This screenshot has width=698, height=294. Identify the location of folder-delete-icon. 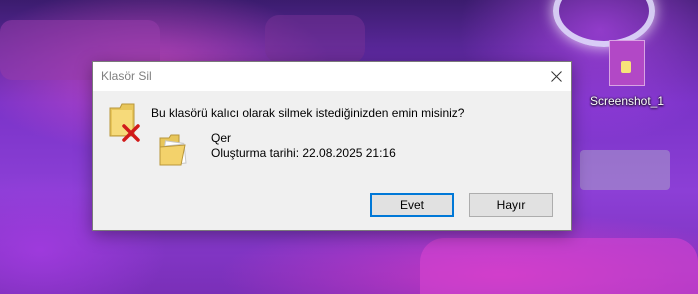
(124, 122).